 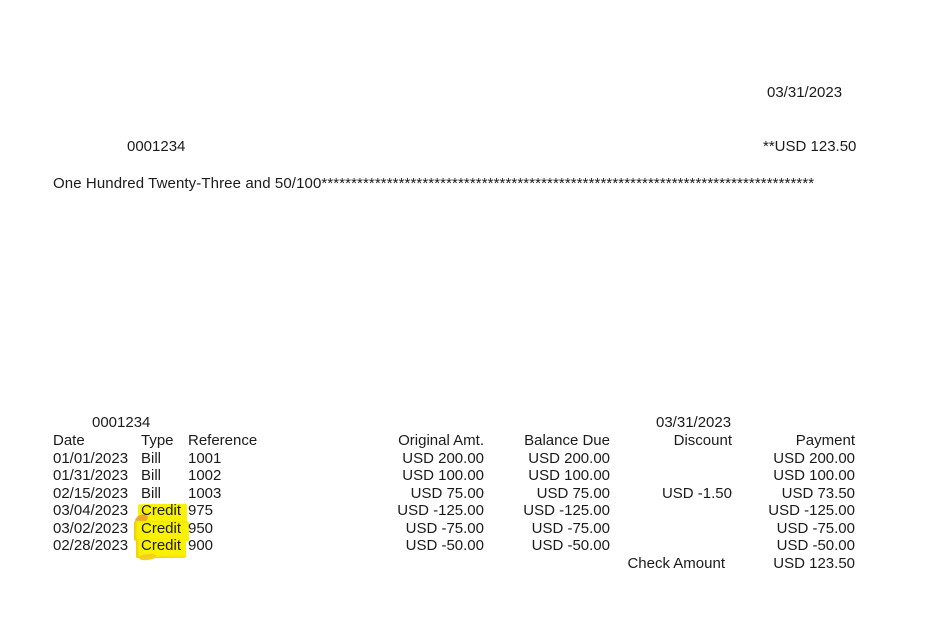 What do you see at coordinates (121, 422) in the screenshot?
I see `stub-check-number: 0001234` at bounding box center [121, 422].